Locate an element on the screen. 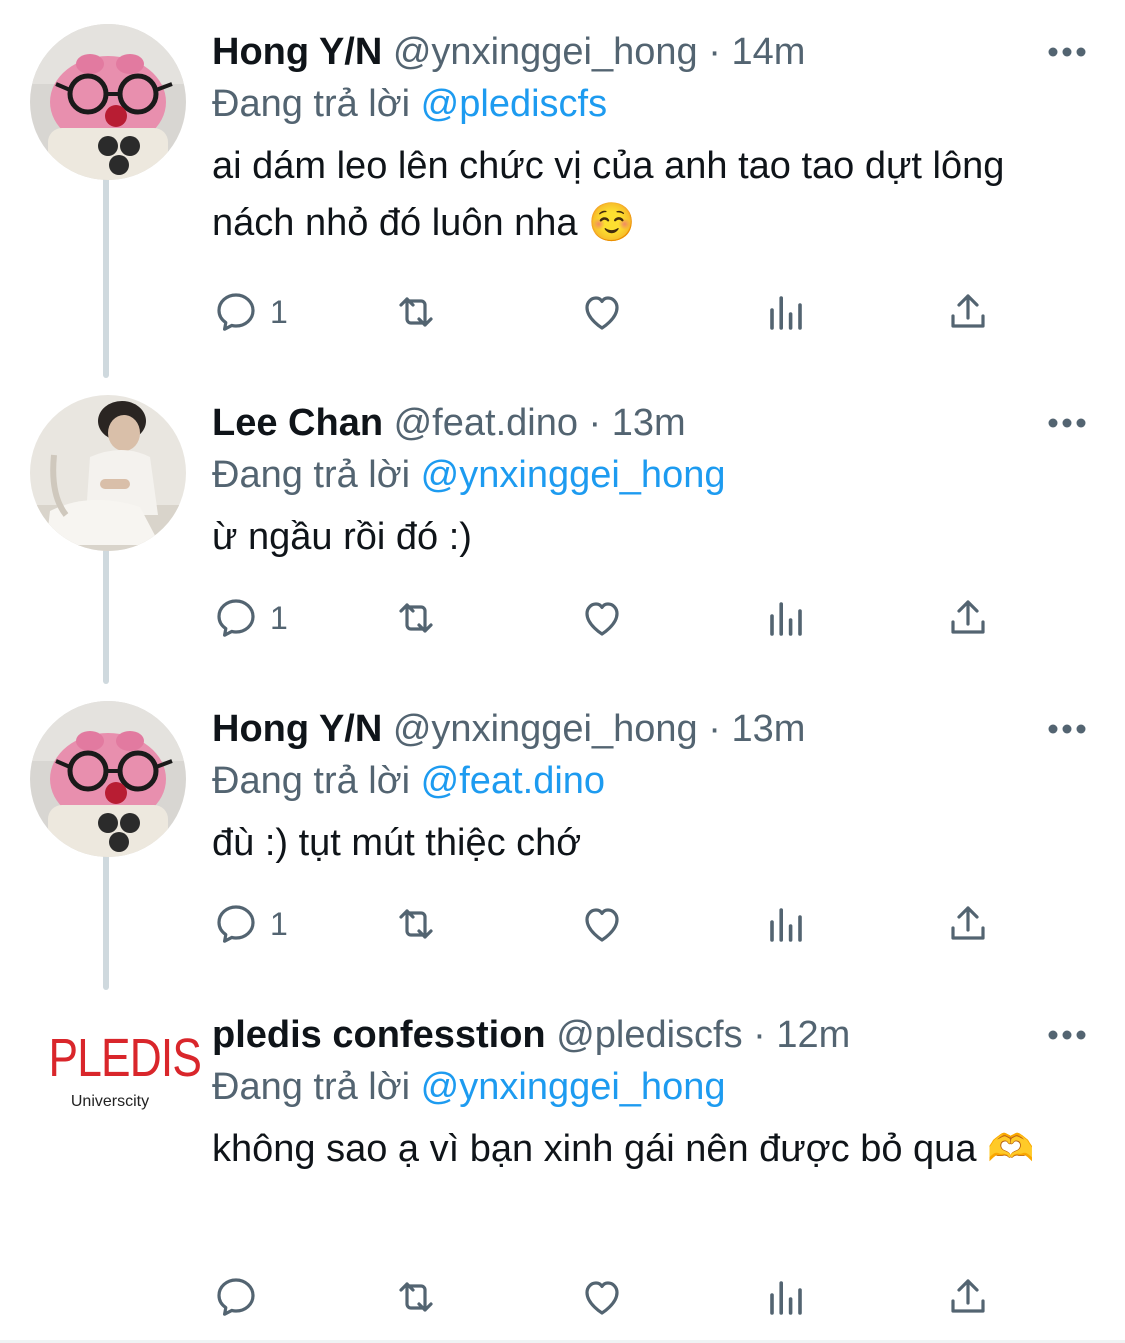 Image resolution: width=1125 pixels, height=1343 pixels. replying-to-line: Đang trả lời @plediscfs is located at coordinates (409, 104).